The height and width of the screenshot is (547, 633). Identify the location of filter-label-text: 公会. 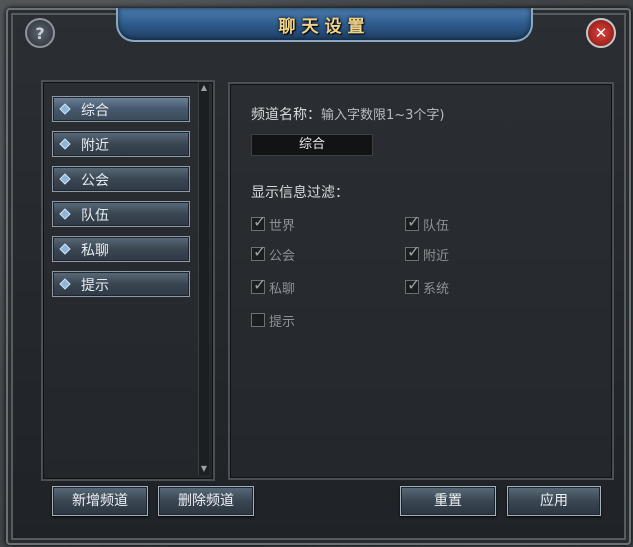
(282, 256).